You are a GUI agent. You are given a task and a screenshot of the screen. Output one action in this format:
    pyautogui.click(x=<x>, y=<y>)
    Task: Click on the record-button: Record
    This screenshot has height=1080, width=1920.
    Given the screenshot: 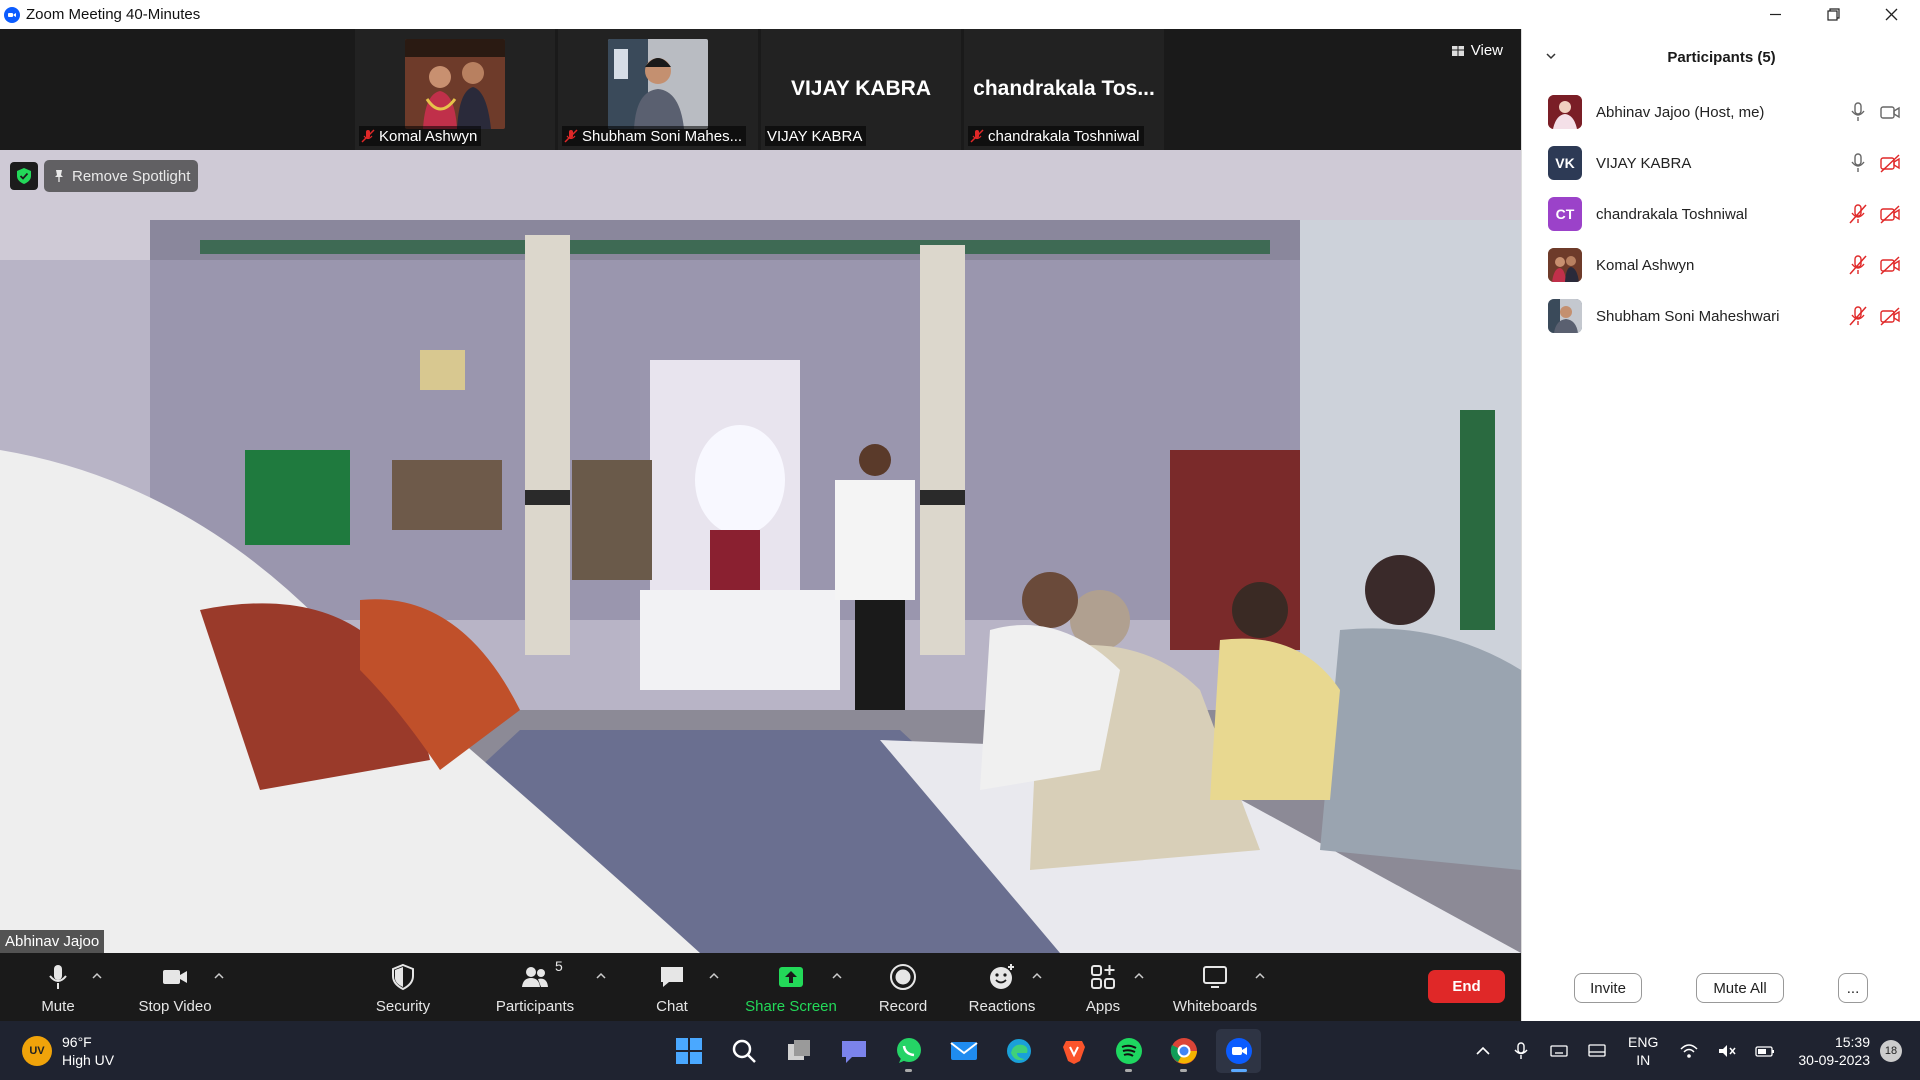 What is the action you would take?
    pyautogui.click(x=903, y=987)
    